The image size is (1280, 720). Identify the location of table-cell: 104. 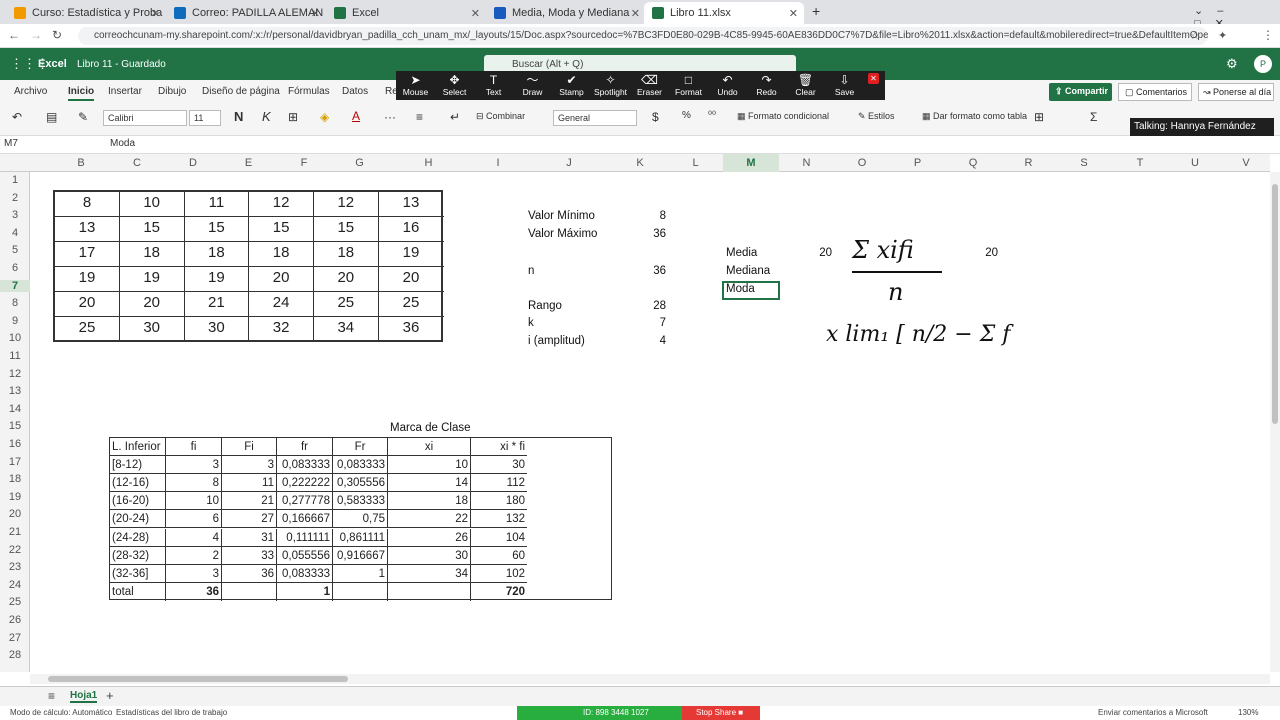
(499, 538).